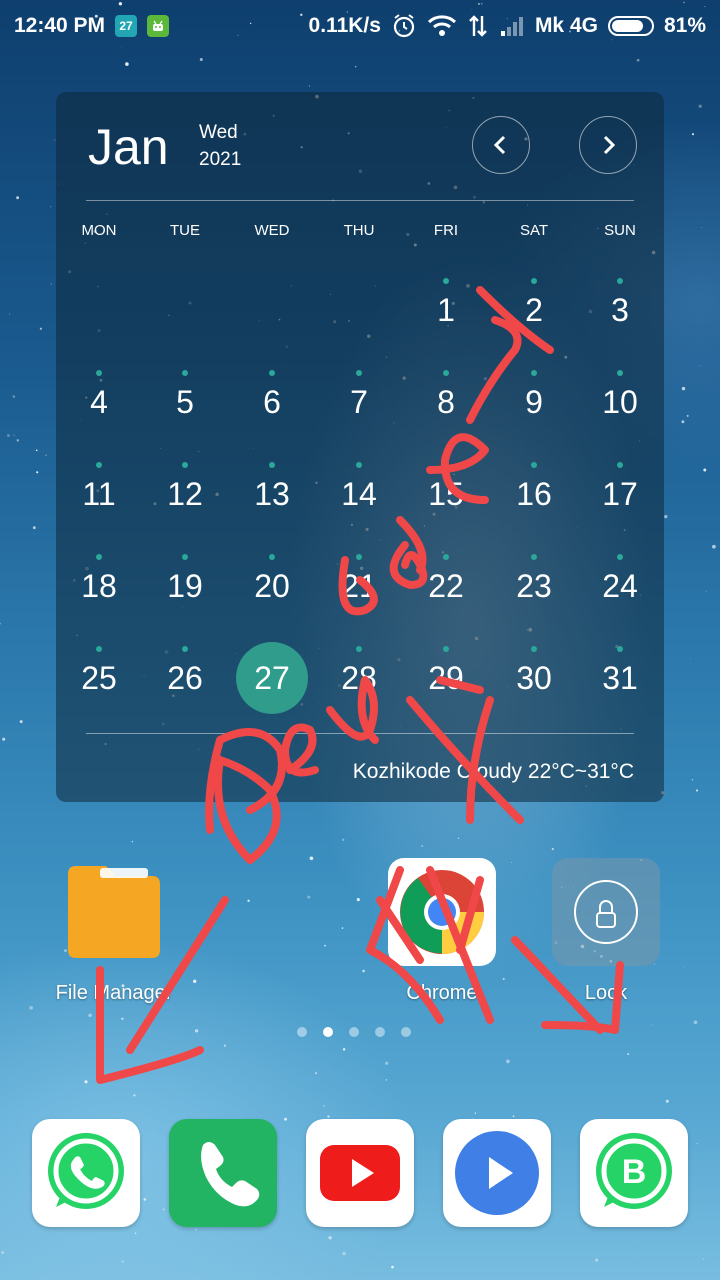 Image resolution: width=720 pixels, height=1280 pixels. What do you see at coordinates (620, 586) in the screenshot?
I see `calendar-day: 24` at bounding box center [620, 586].